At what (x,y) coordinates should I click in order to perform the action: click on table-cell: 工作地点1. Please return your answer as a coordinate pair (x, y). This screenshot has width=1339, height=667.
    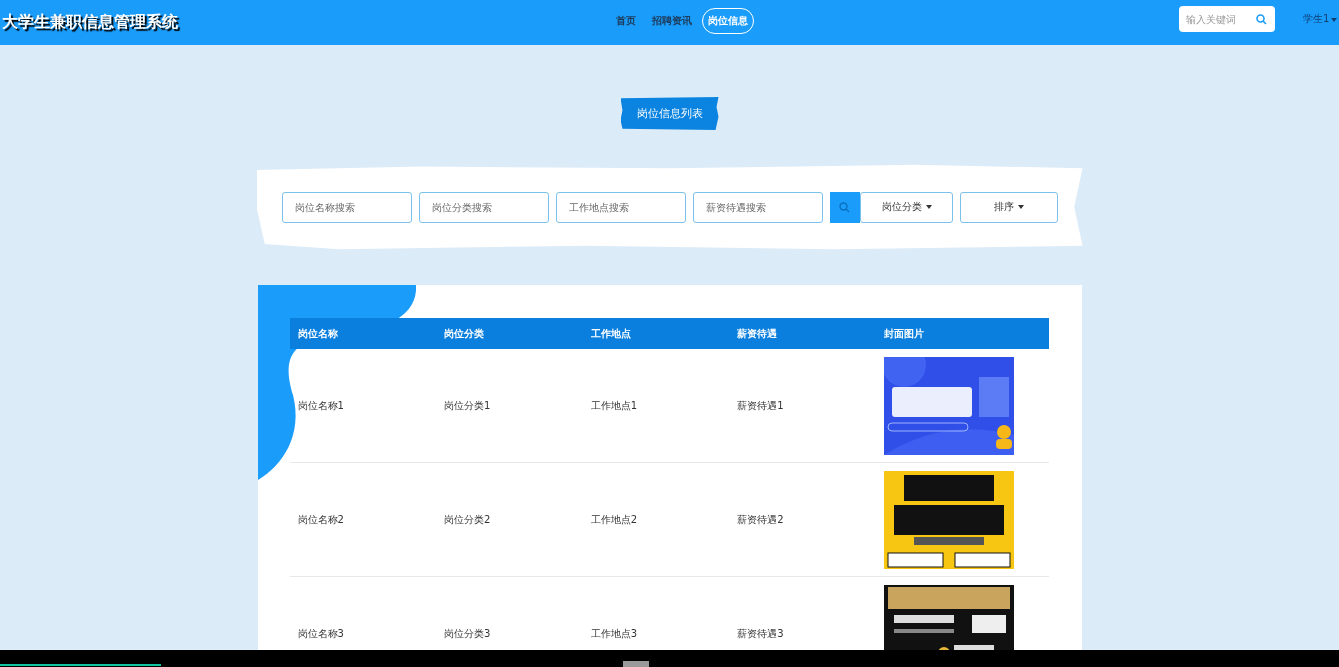
    Looking at the image, I should click on (656, 406).